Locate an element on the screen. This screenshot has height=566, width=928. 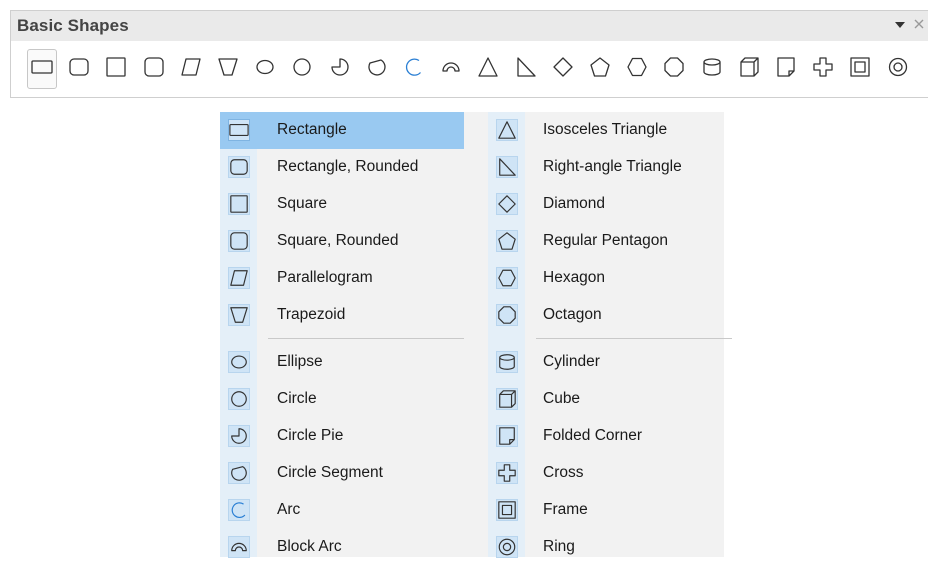
hexagon-icon is located at coordinates (637, 69).